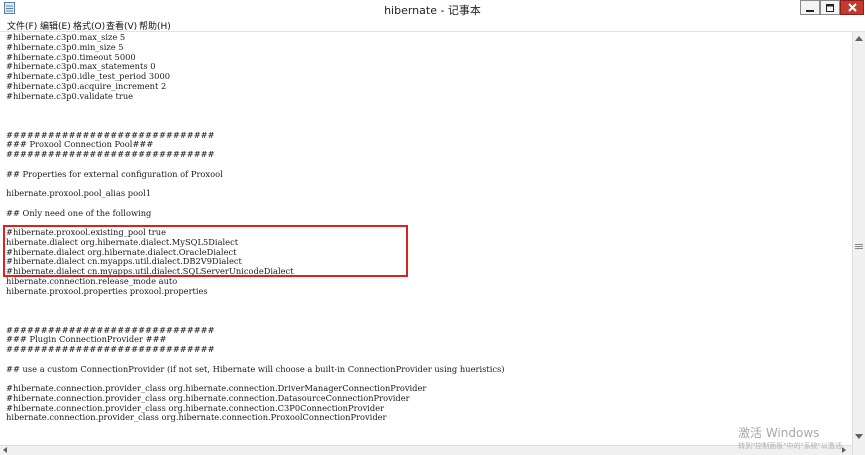  What do you see at coordinates (155, 25) in the screenshot?
I see `menu-help: 帮助(H)` at bounding box center [155, 25].